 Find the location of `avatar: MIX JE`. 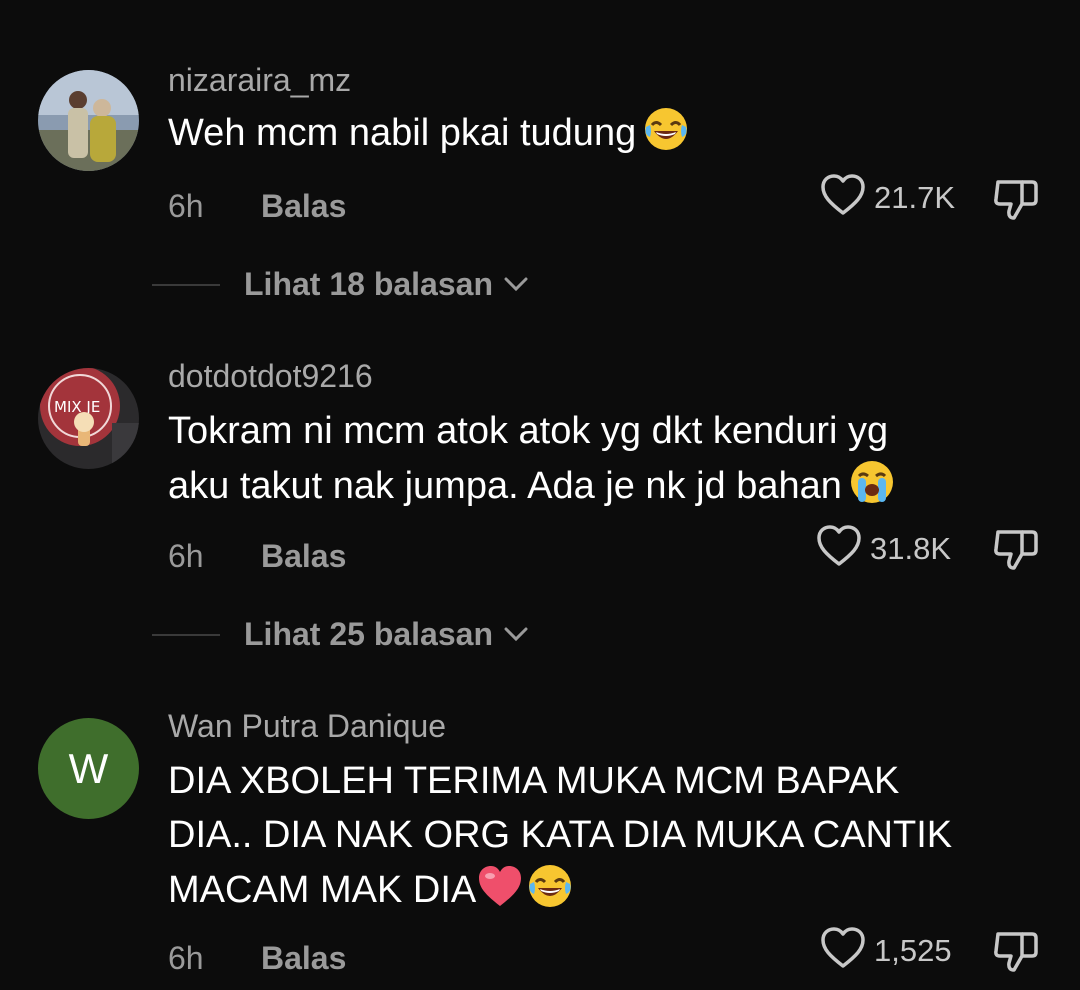

avatar: MIX JE is located at coordinates (88, 418).